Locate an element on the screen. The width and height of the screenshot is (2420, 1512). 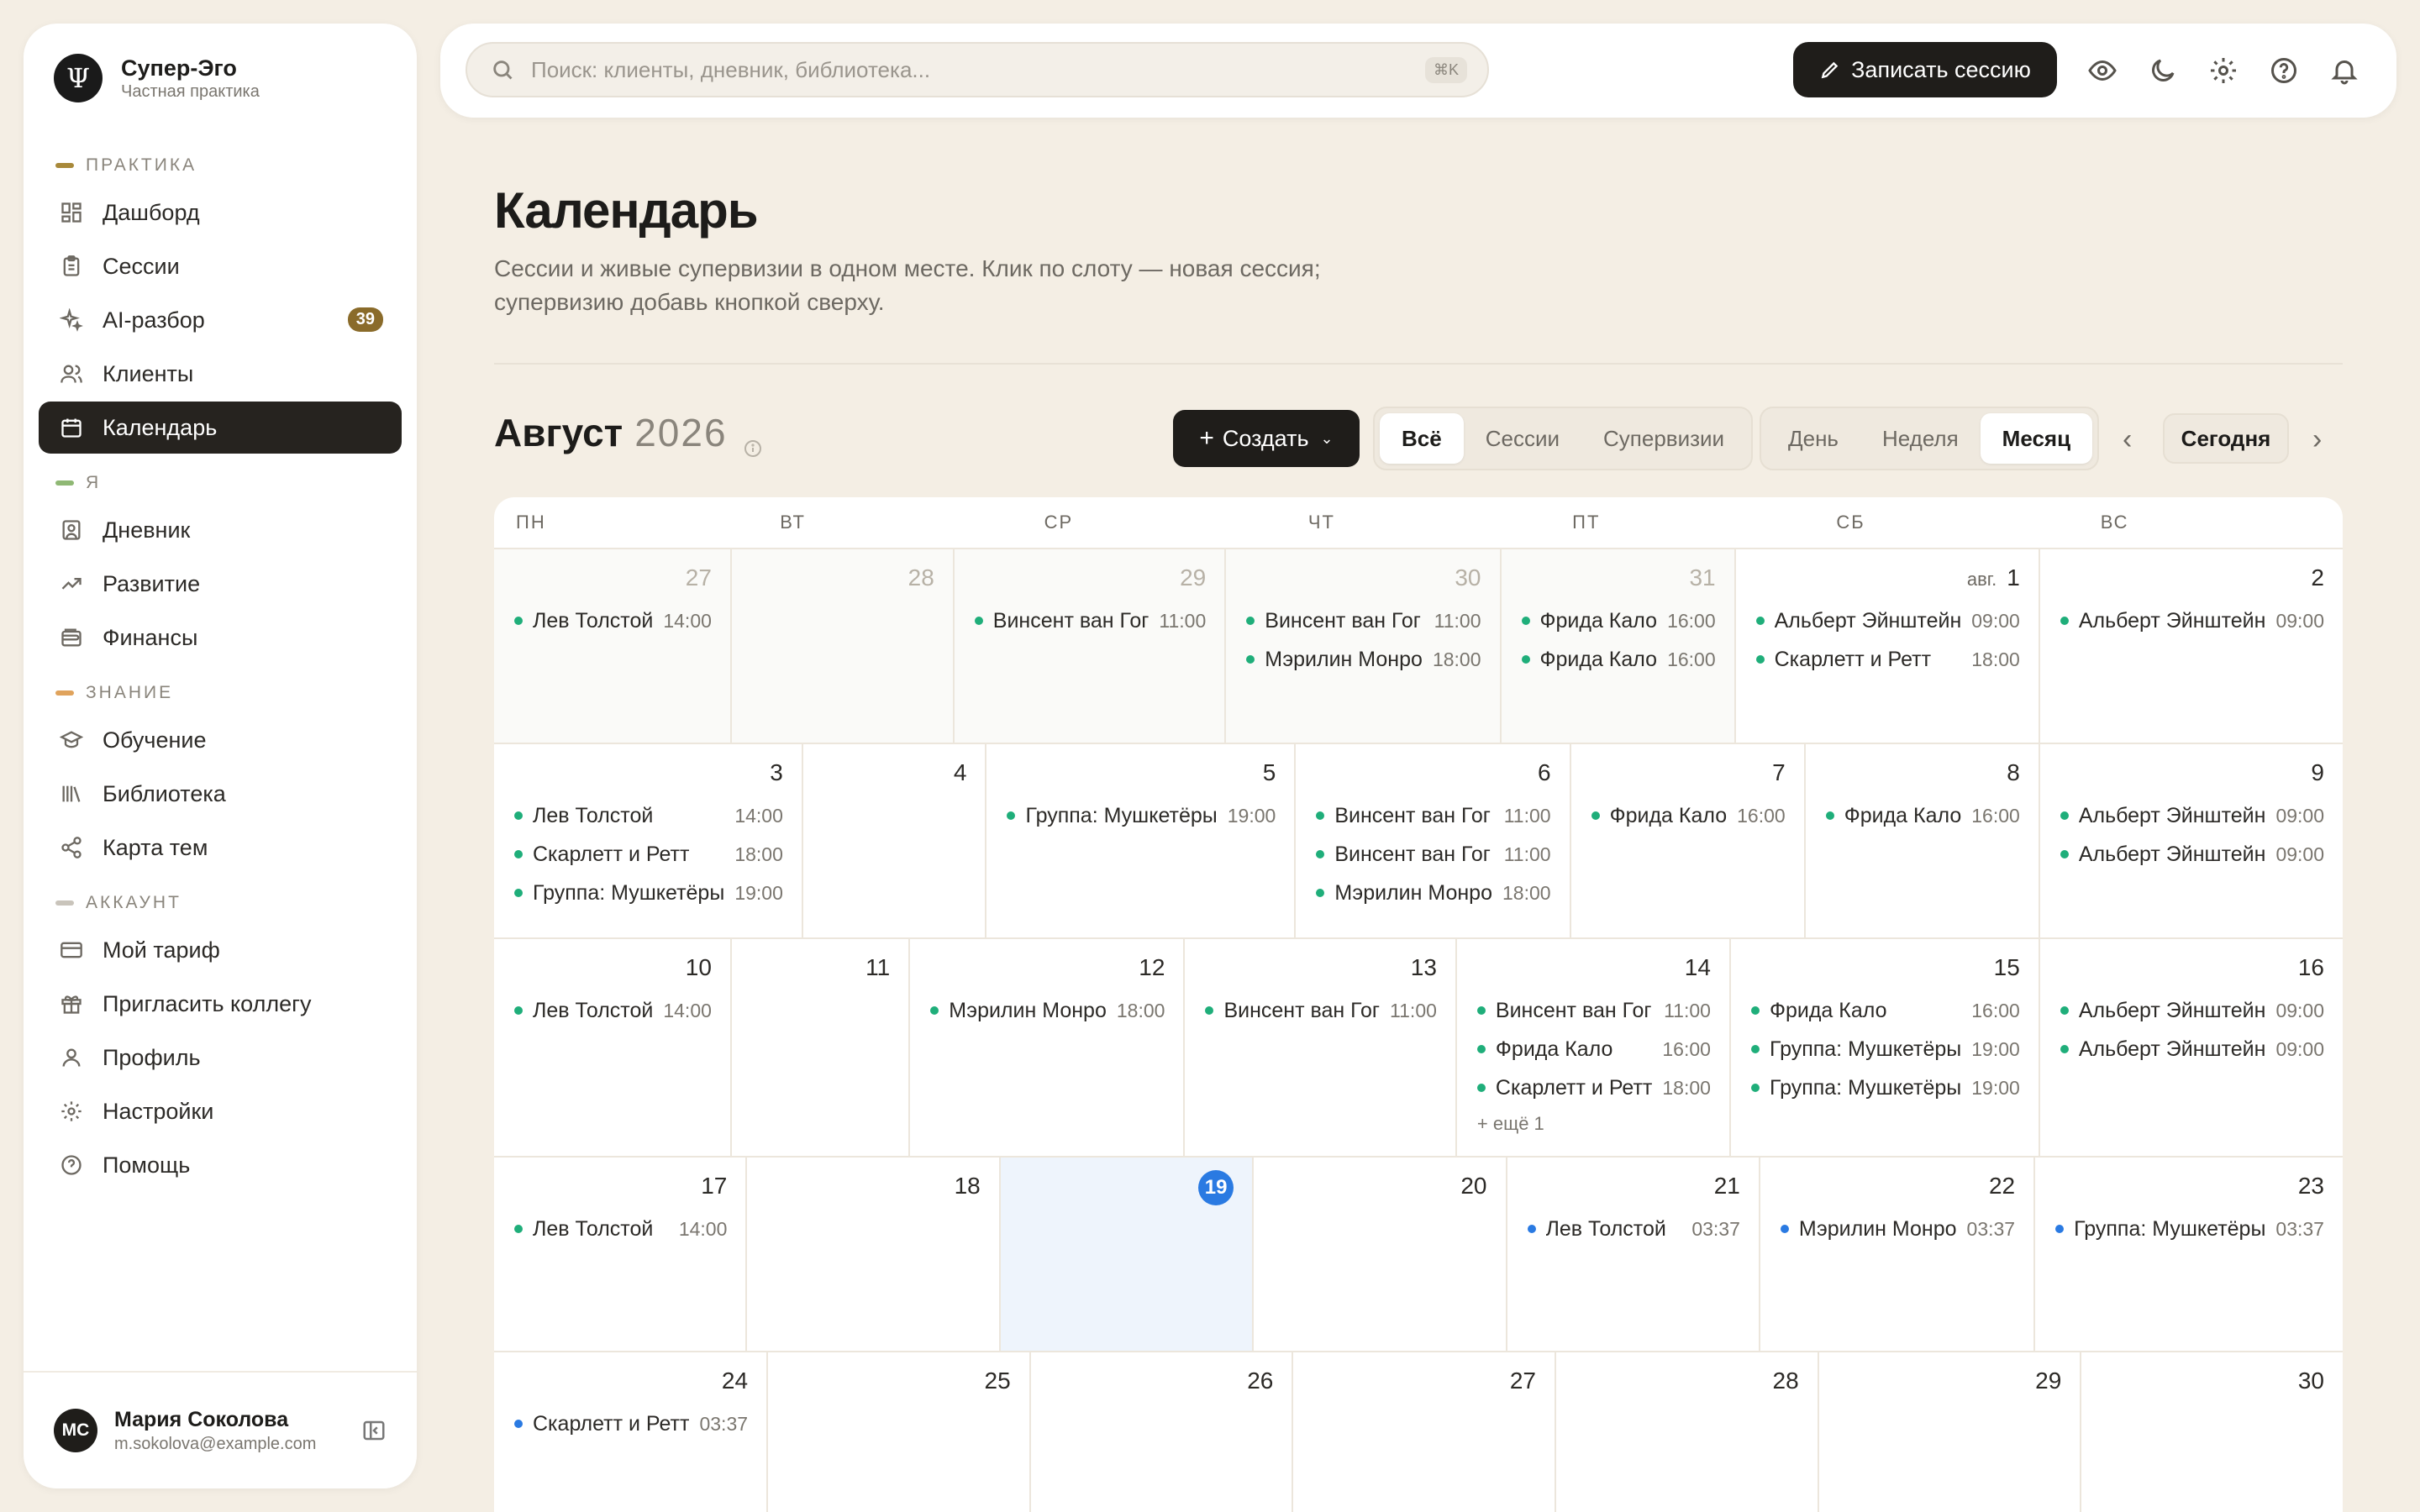
day-cell: 29 Винсент ван Гог 11:00 is located at coordinates (1090, 646).